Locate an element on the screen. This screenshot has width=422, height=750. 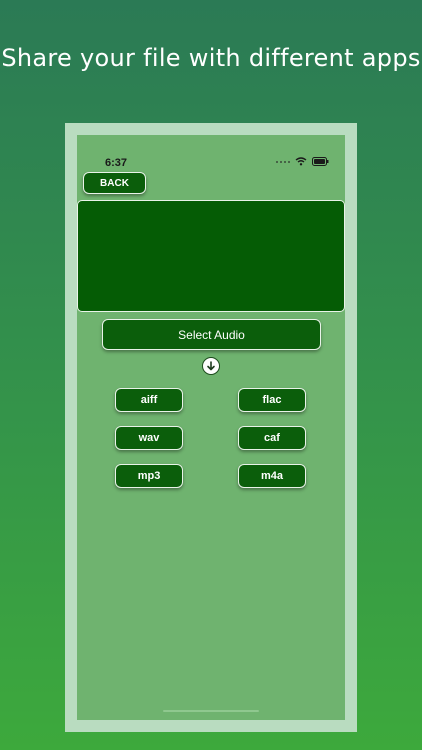
audio-display-area is located at coordinates (211, 256).